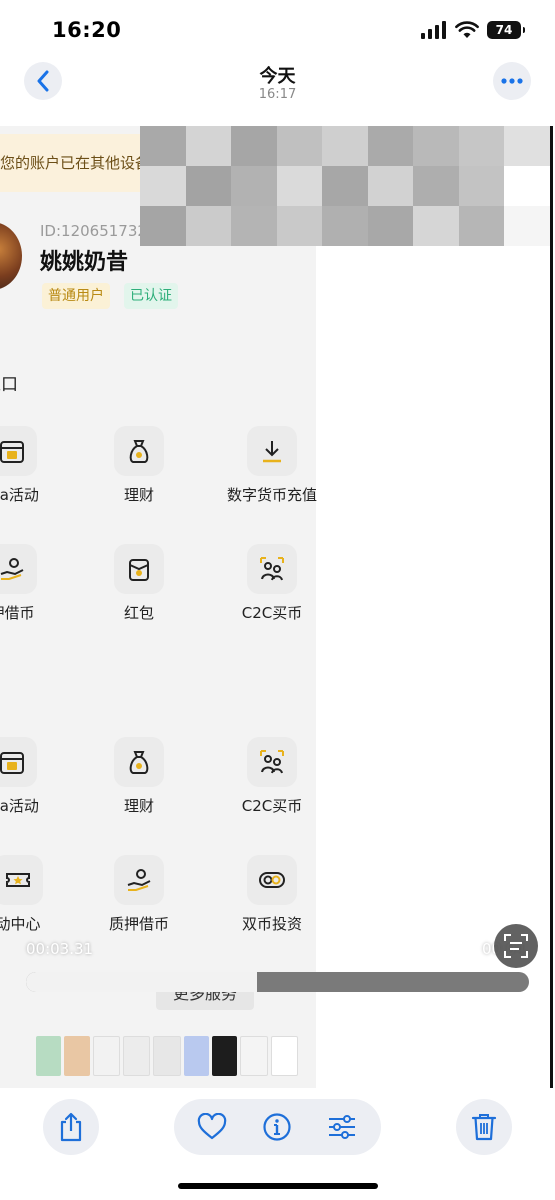 The width and height of the screenshot is (555, 1200). I want to click on grid-item-crypto-deposit: 数字货币充值, so click(272, 465).